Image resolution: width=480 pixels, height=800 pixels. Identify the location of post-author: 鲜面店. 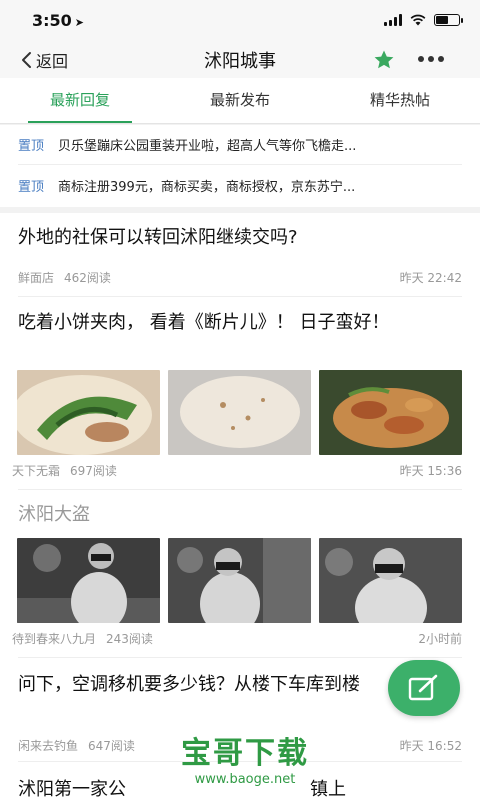
(36, 278).